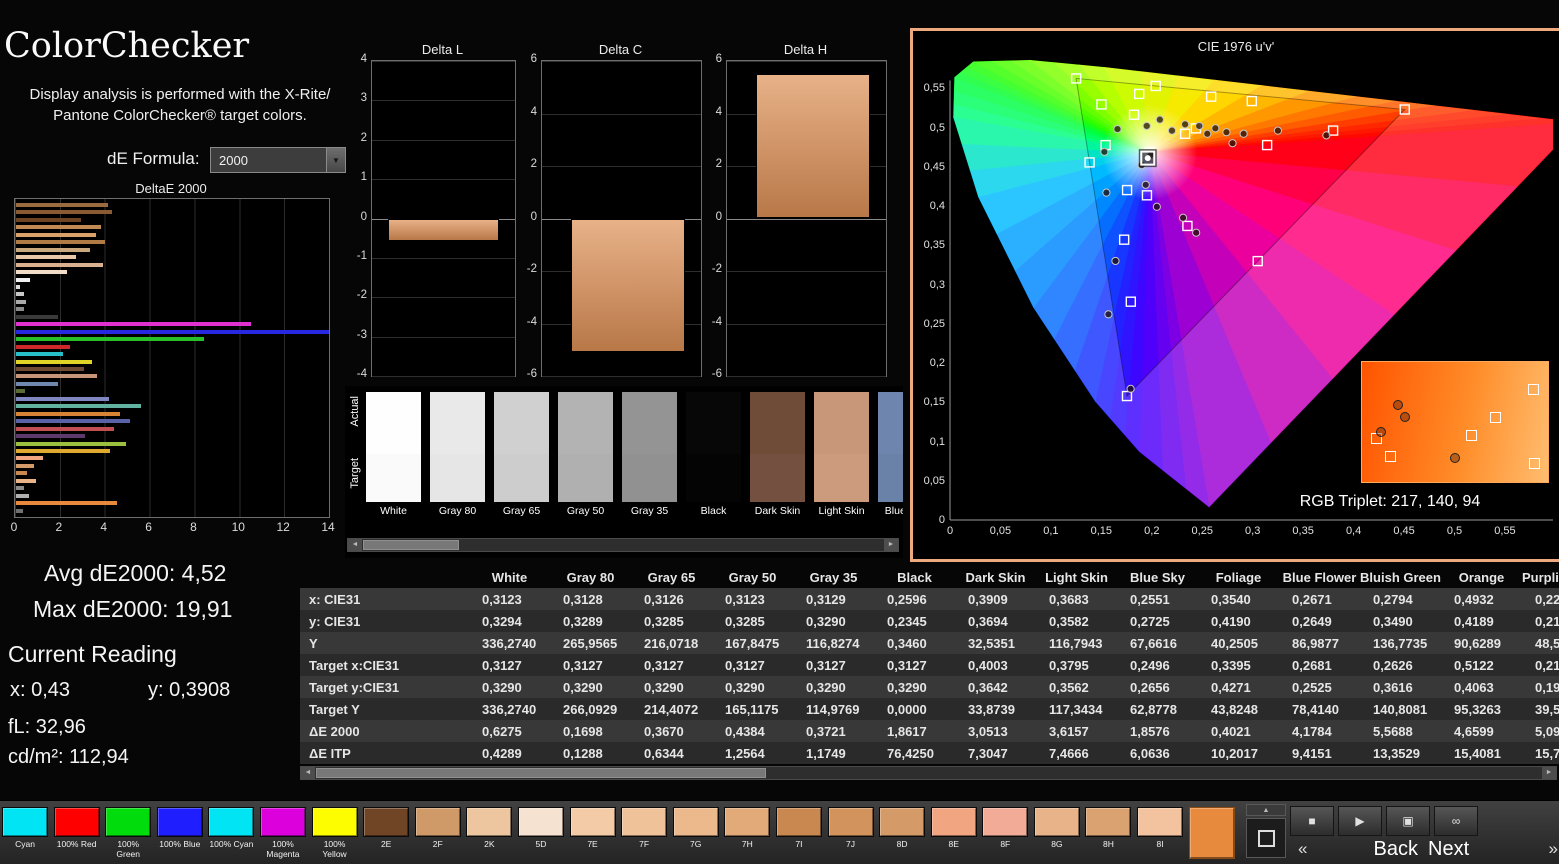  What do you see at coordinates (76, 828) in the screenshot?
I see `patch-100-red: 100% Red` at bounding box center [76, 828].